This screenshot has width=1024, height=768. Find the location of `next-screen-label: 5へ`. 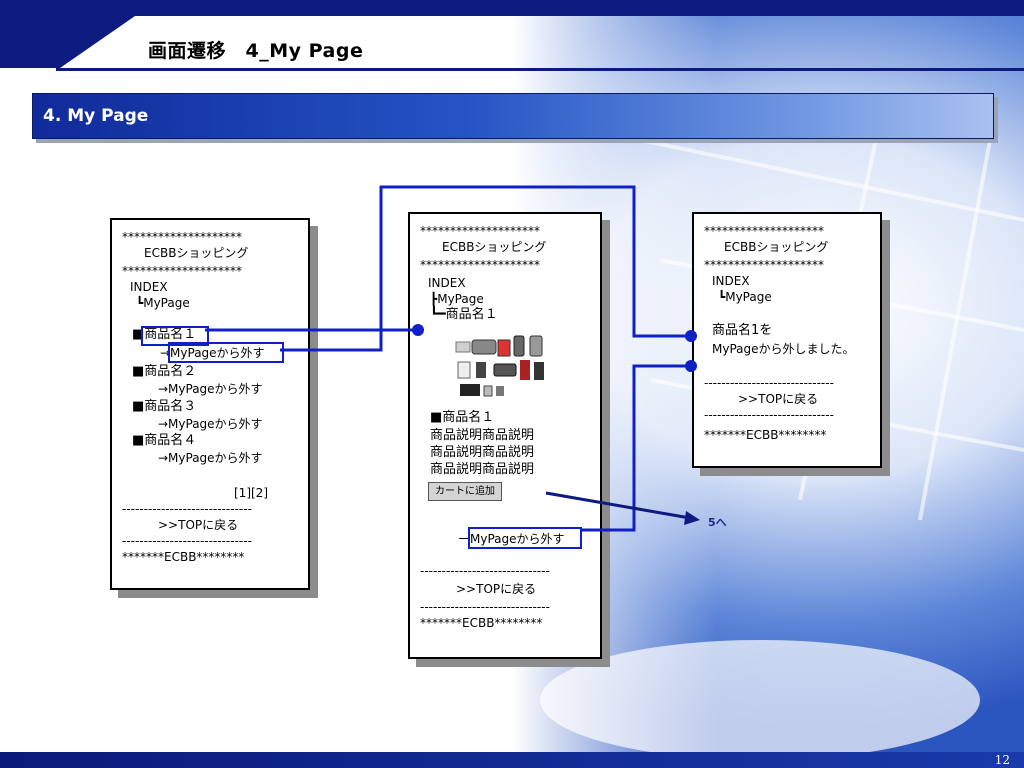

next-screen-label: 5へ is located at coordinates (717, 522).